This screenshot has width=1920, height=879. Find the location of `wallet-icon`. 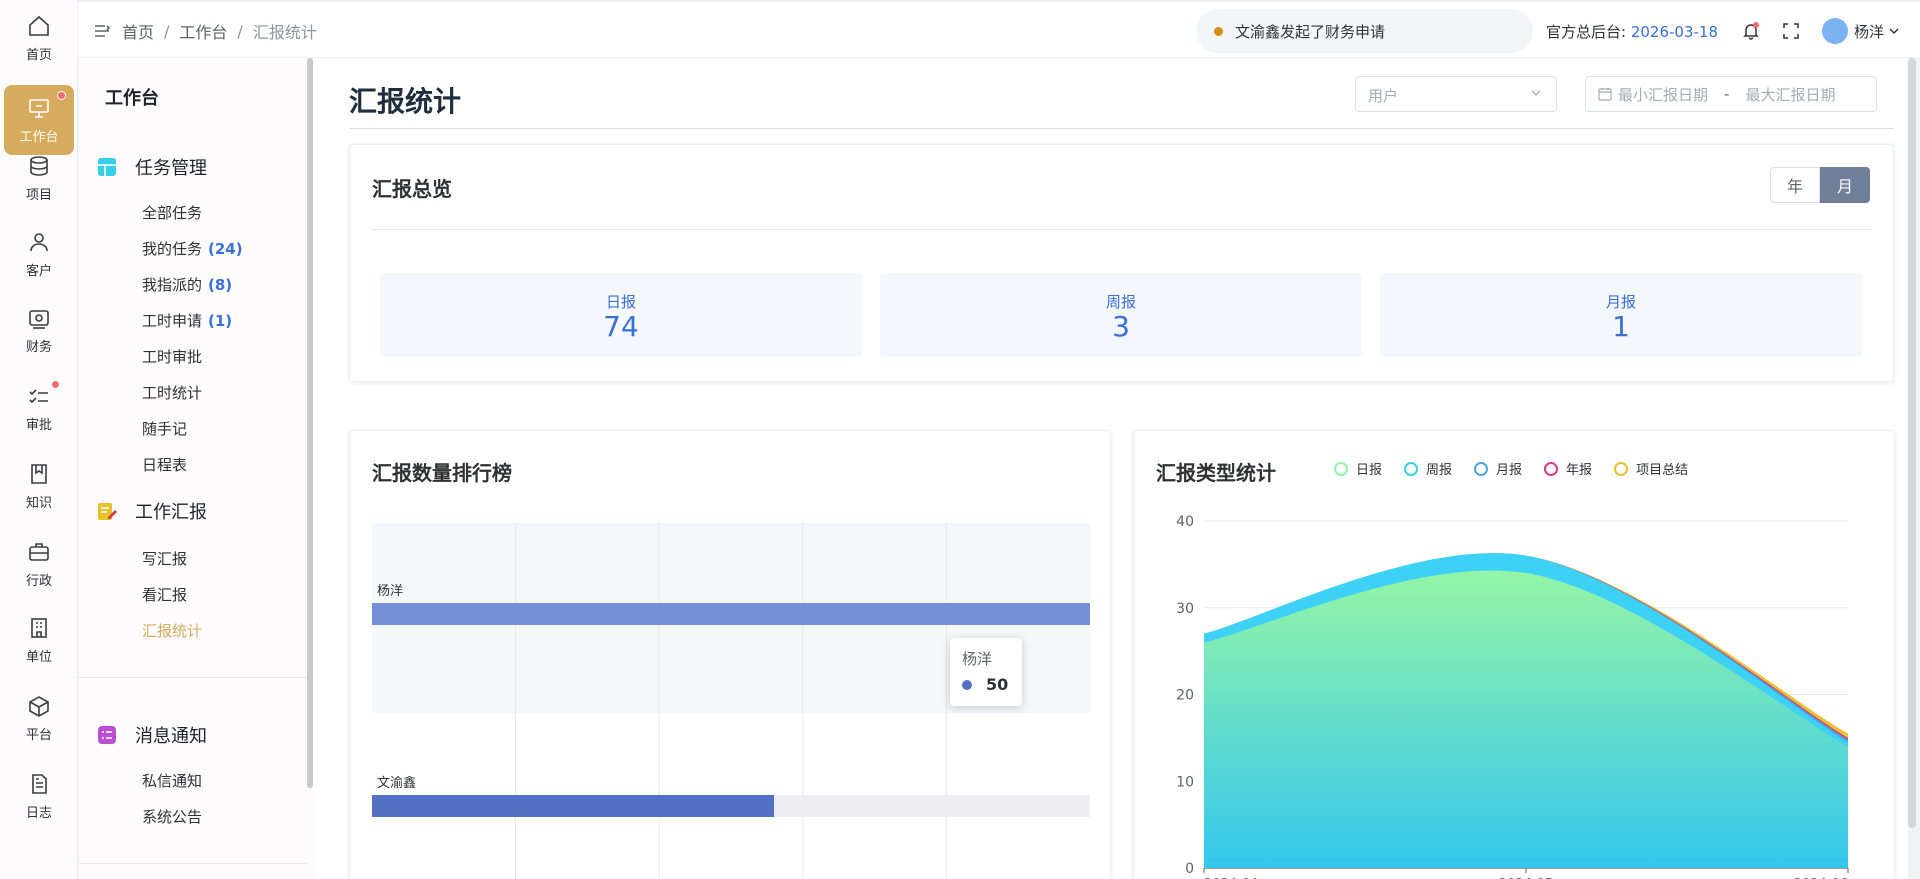

wallet-icon is located at coordinates (39, 319).